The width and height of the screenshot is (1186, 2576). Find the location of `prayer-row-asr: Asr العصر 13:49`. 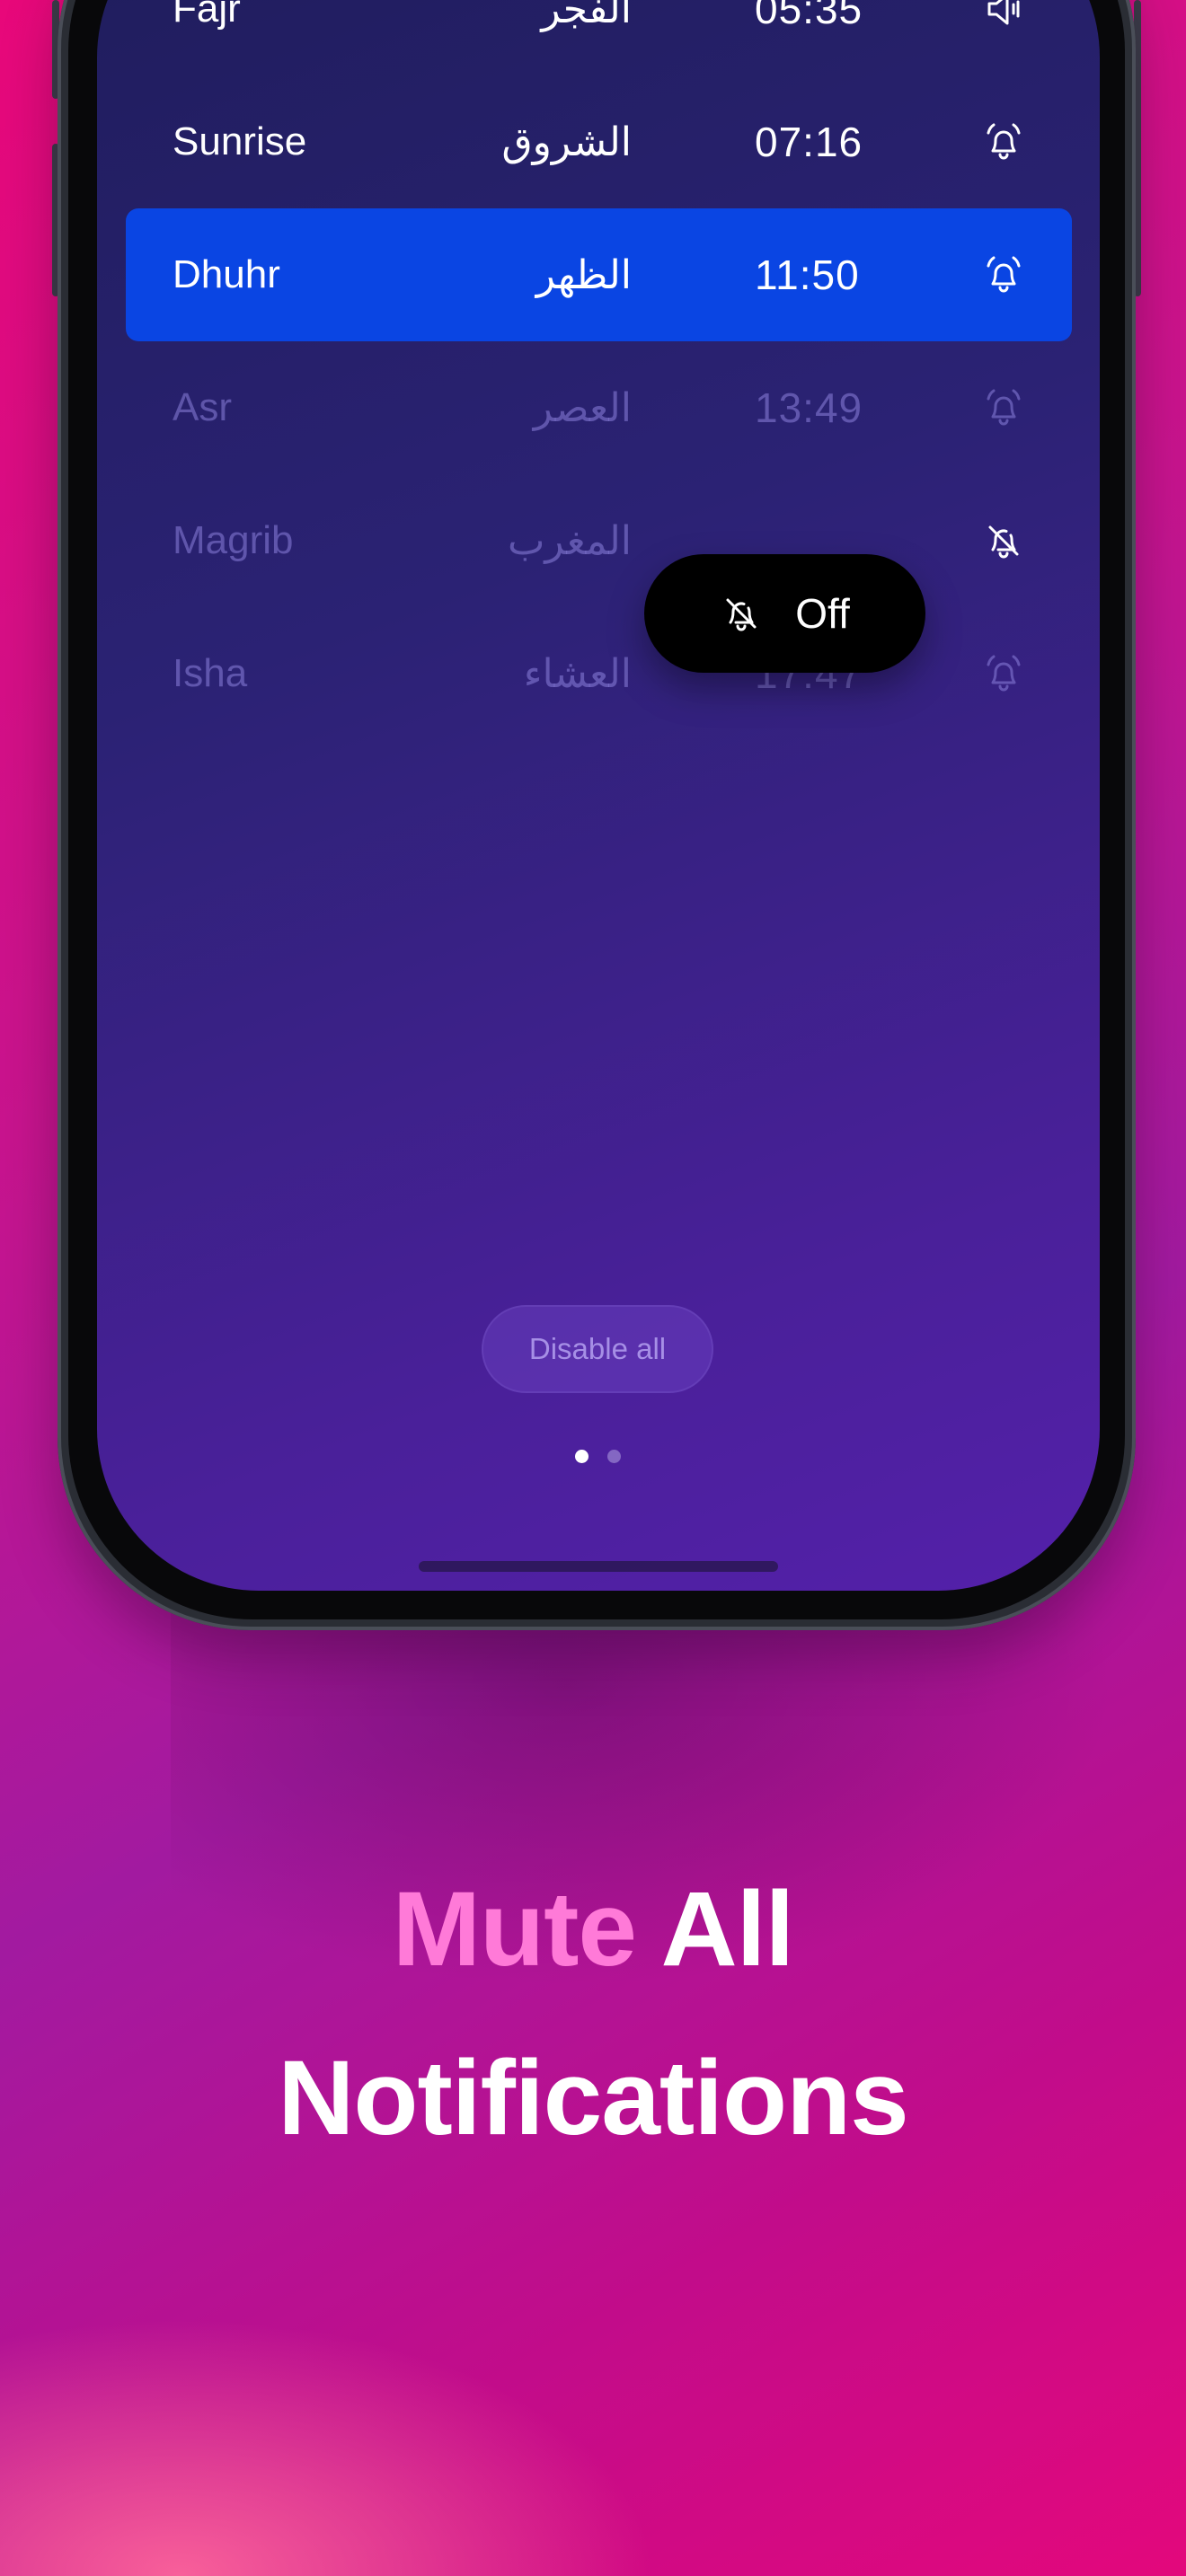

prayer-row-asr: Asr العصر 13:49 is located at coordinates (599, 407).